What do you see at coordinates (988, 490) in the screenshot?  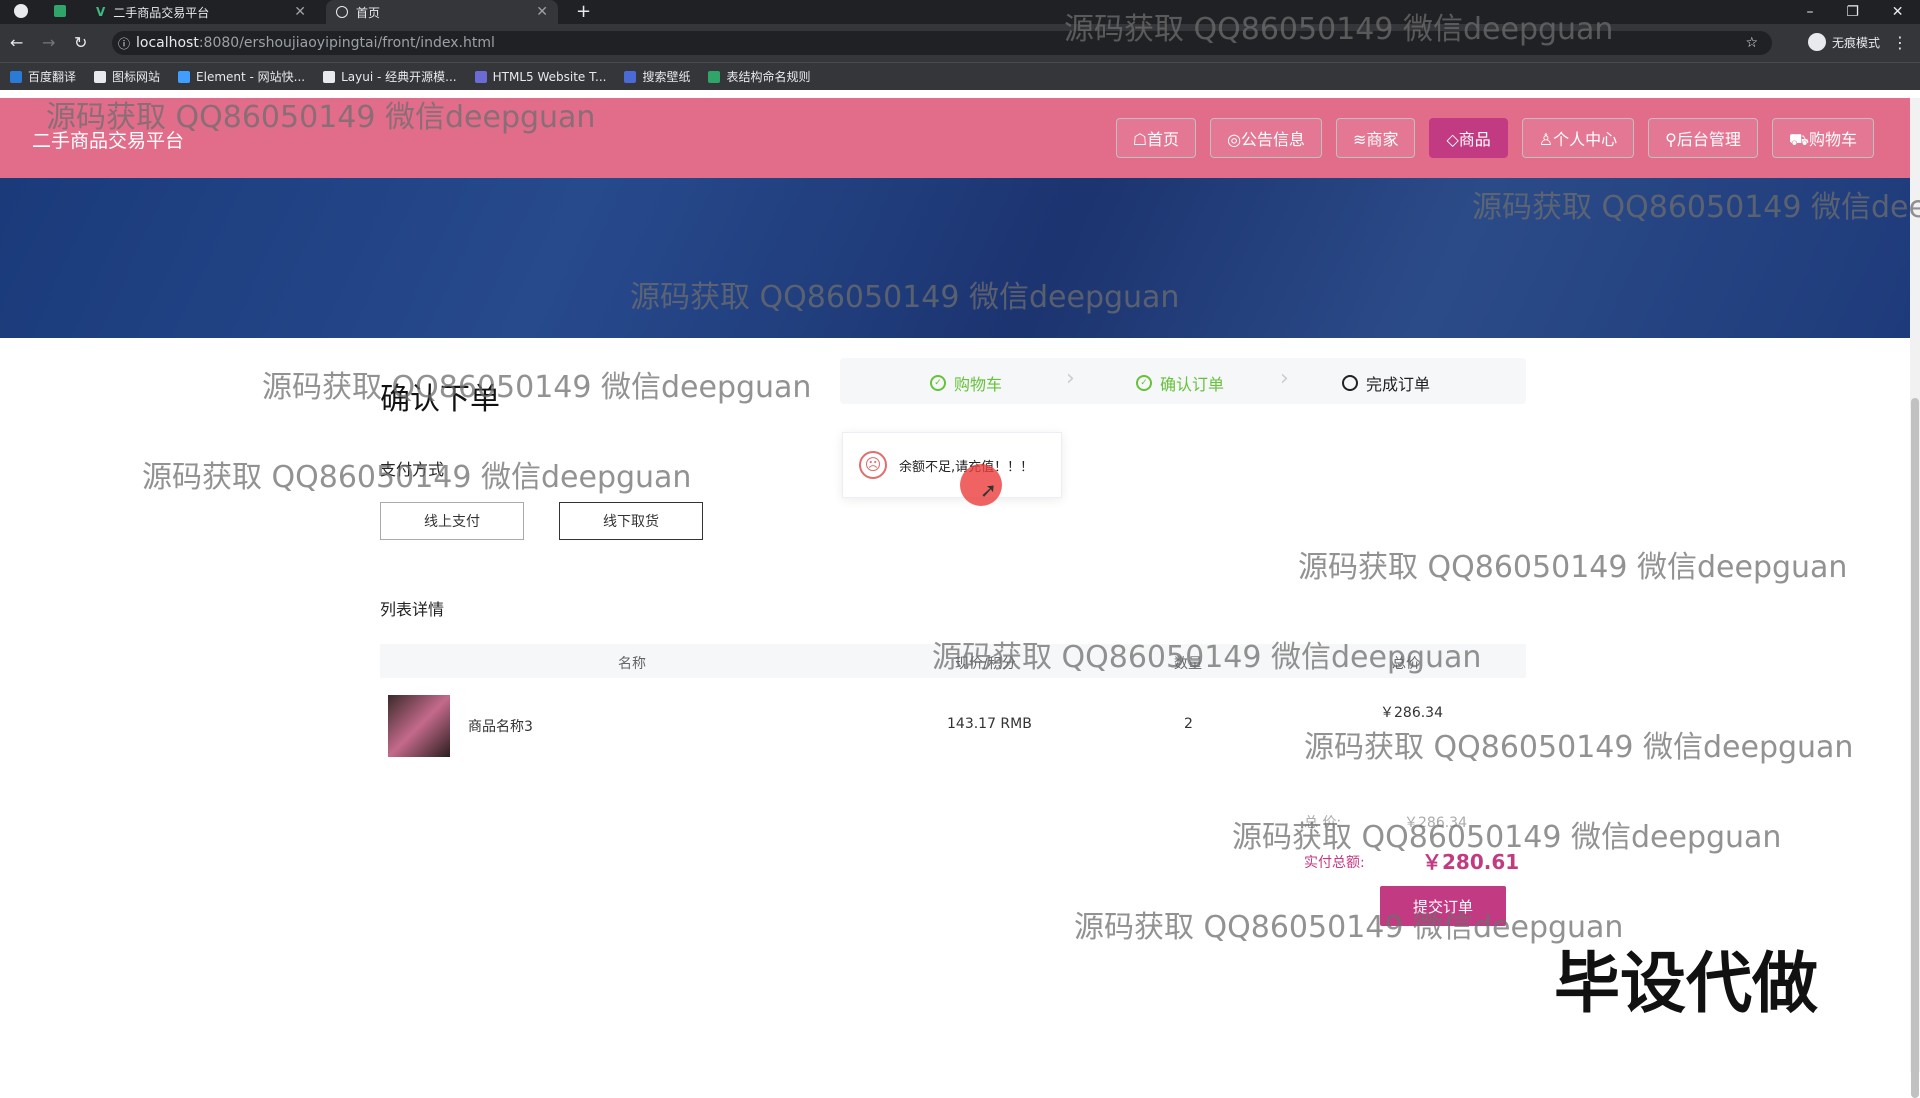 I see `mouse-cursor-icon: ➚` at bounding box center [988, 490].